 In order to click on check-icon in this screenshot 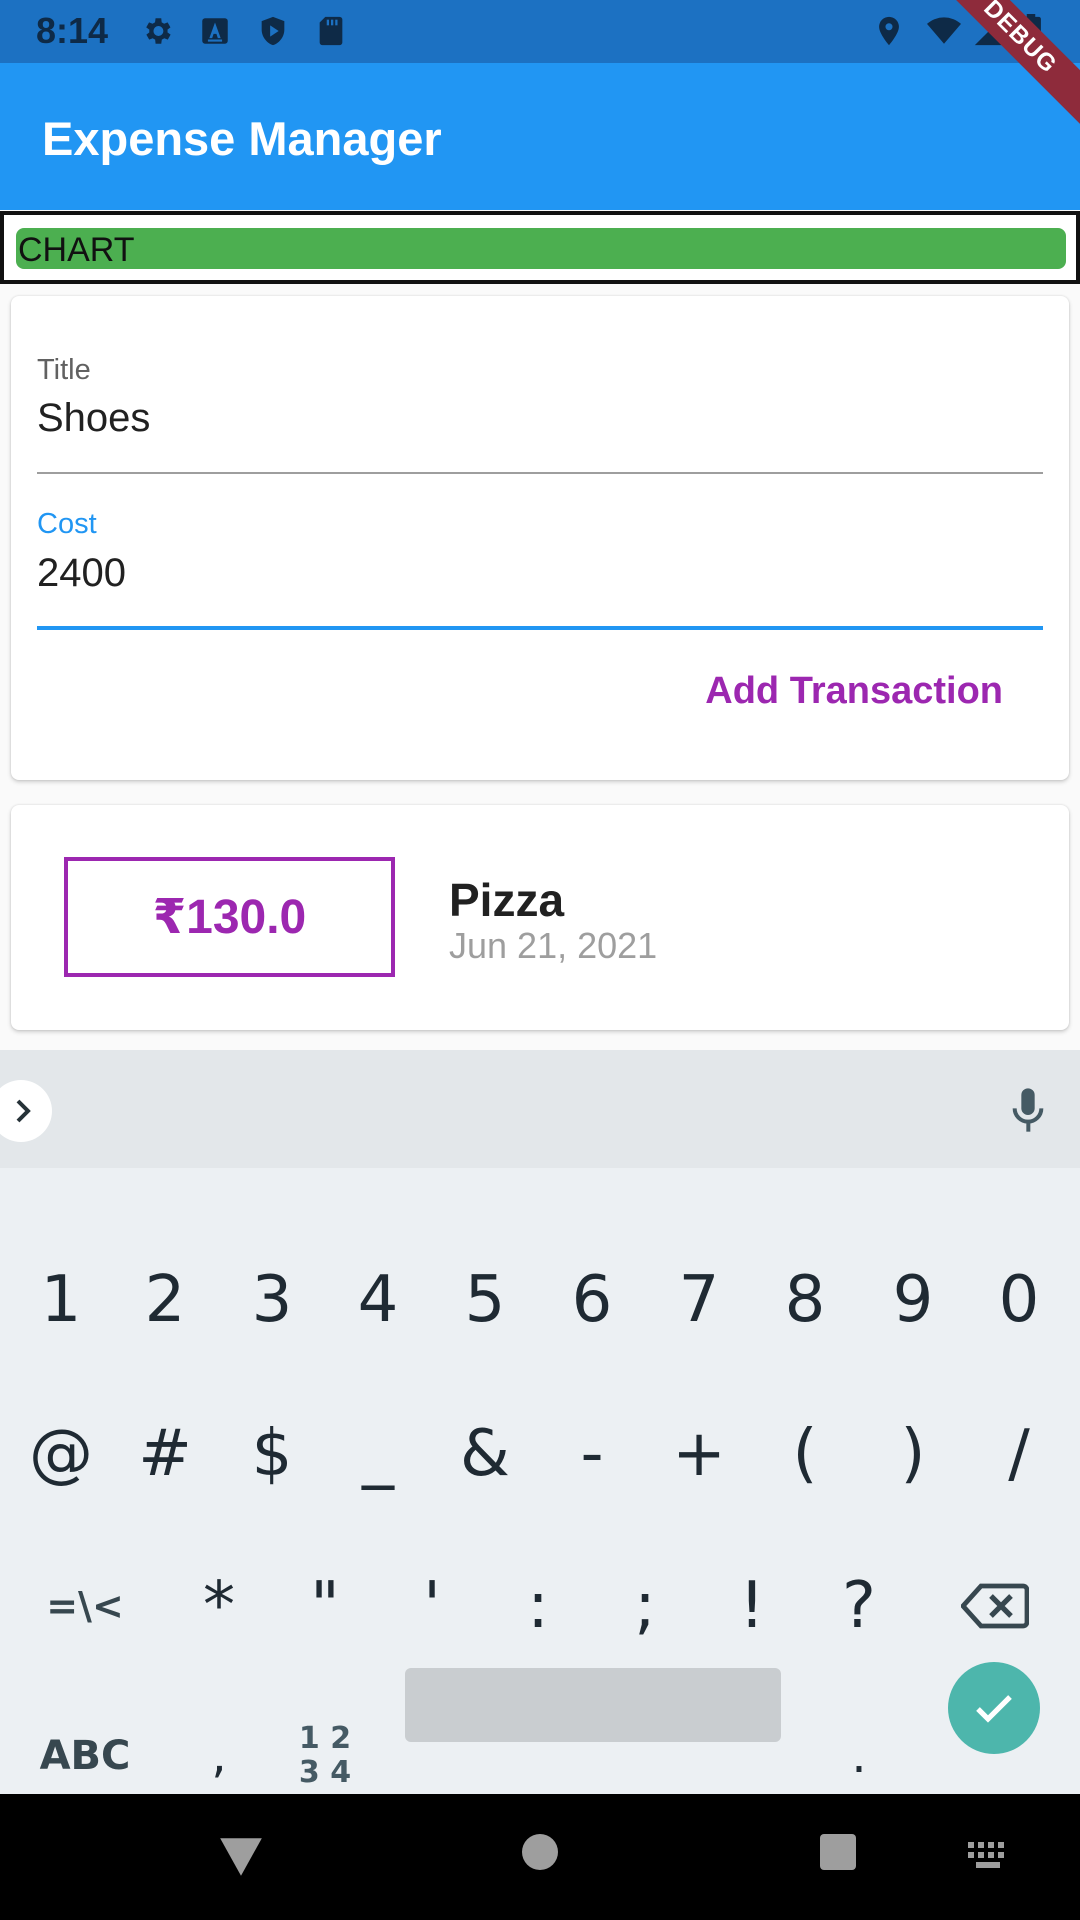, I will do `click(994, 1709)`.